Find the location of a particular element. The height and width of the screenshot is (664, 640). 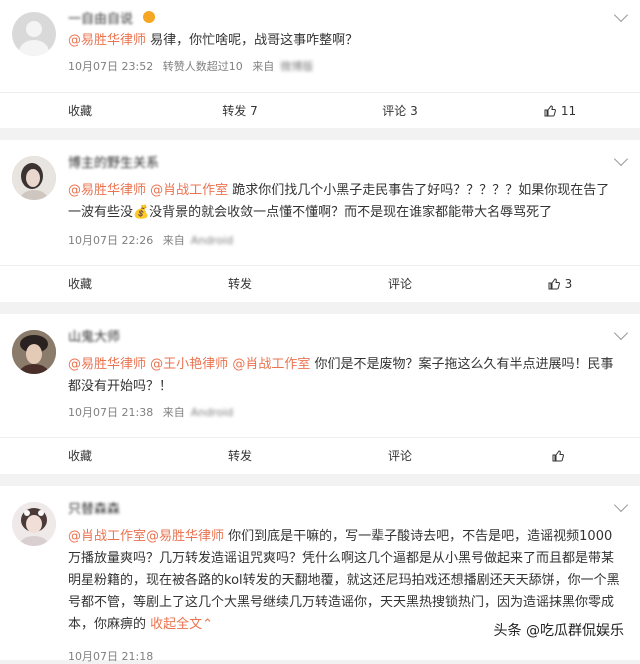

timestamp: 10月07日 22:26 is located at coordinates (110, 240).